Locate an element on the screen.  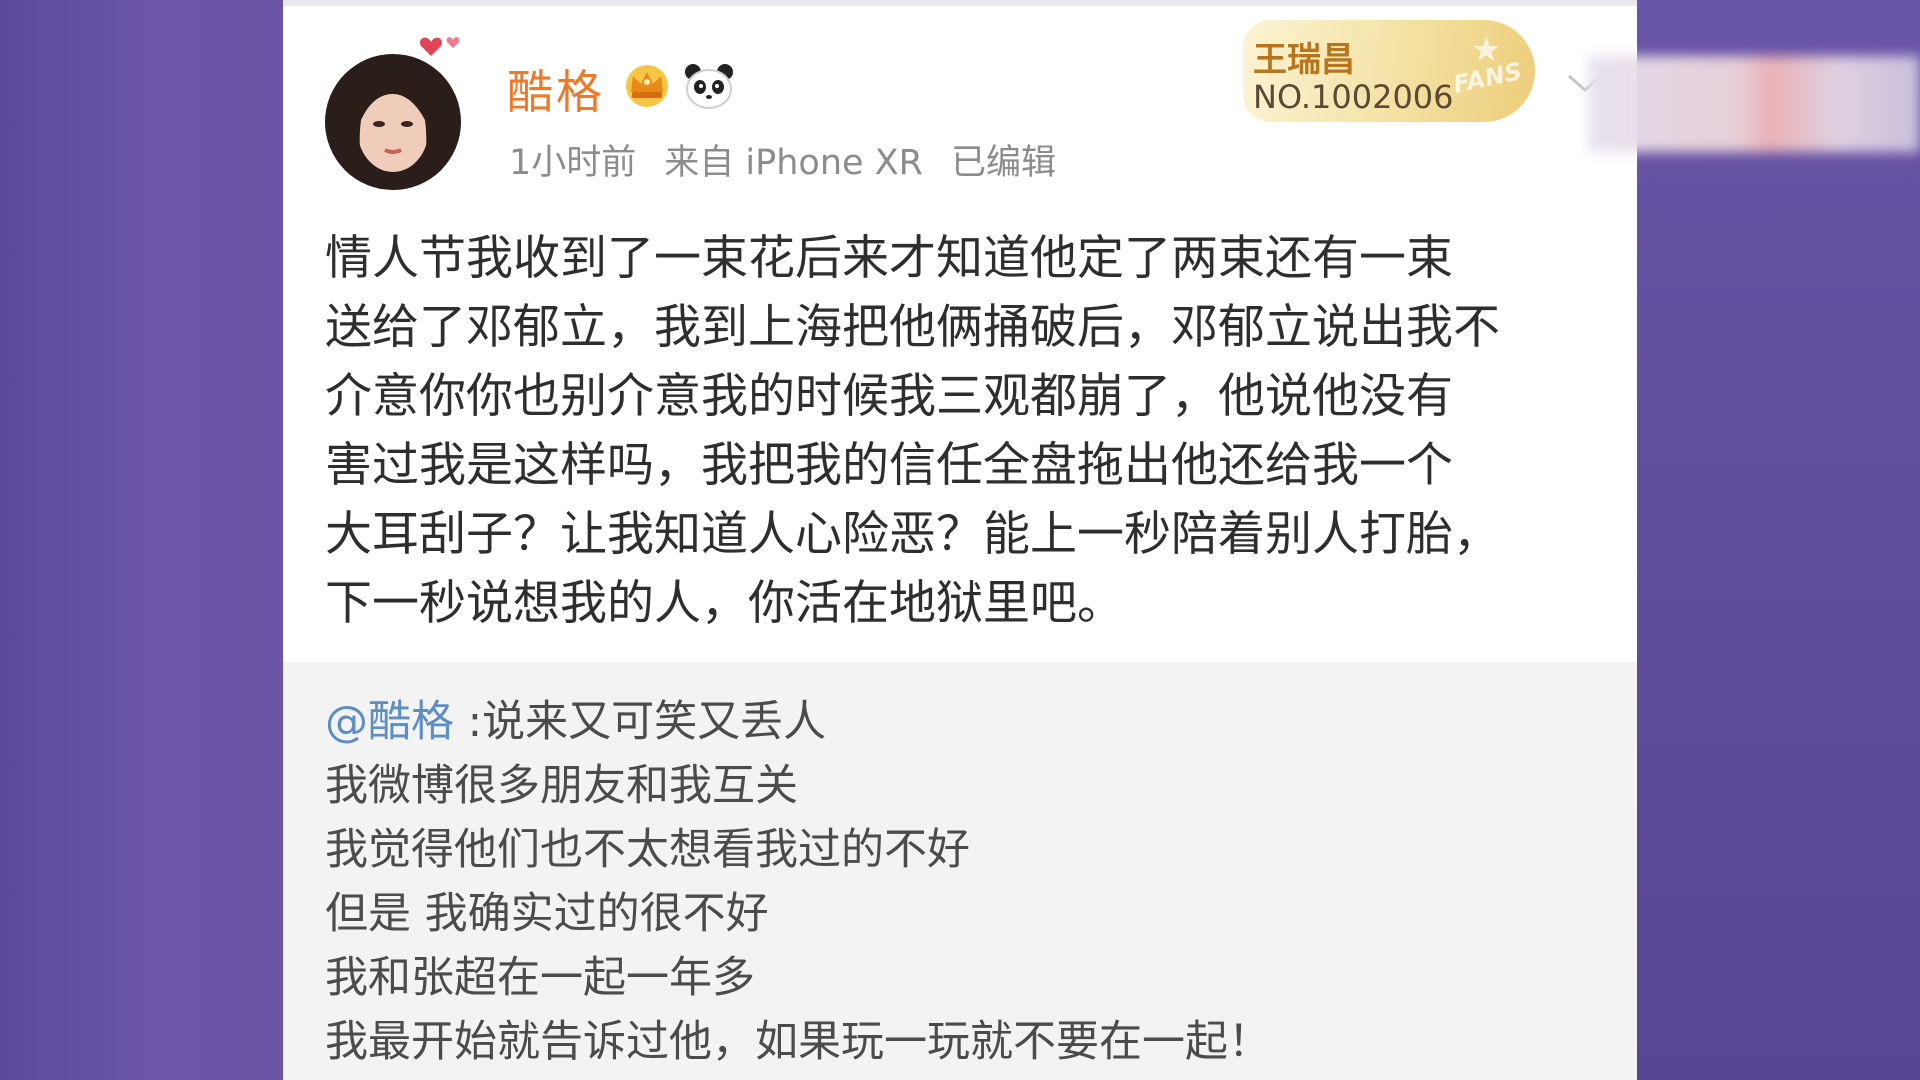
repost-mention-link: @酷格 is located at coordinates (389, 722).